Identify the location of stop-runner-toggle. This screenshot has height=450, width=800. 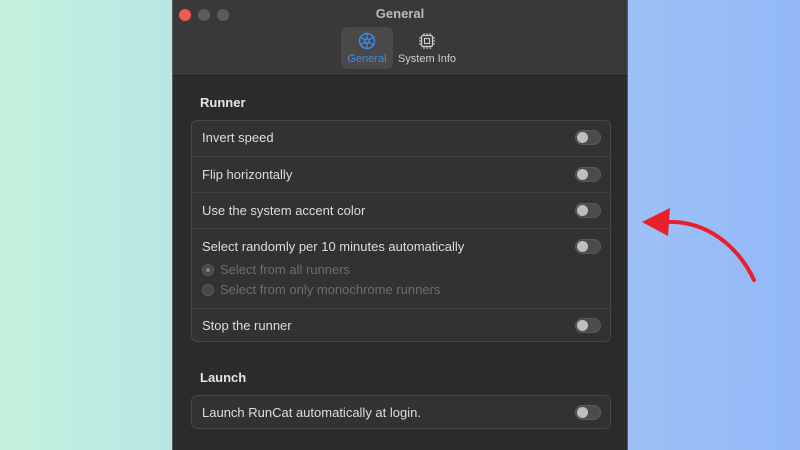
(588, 325).